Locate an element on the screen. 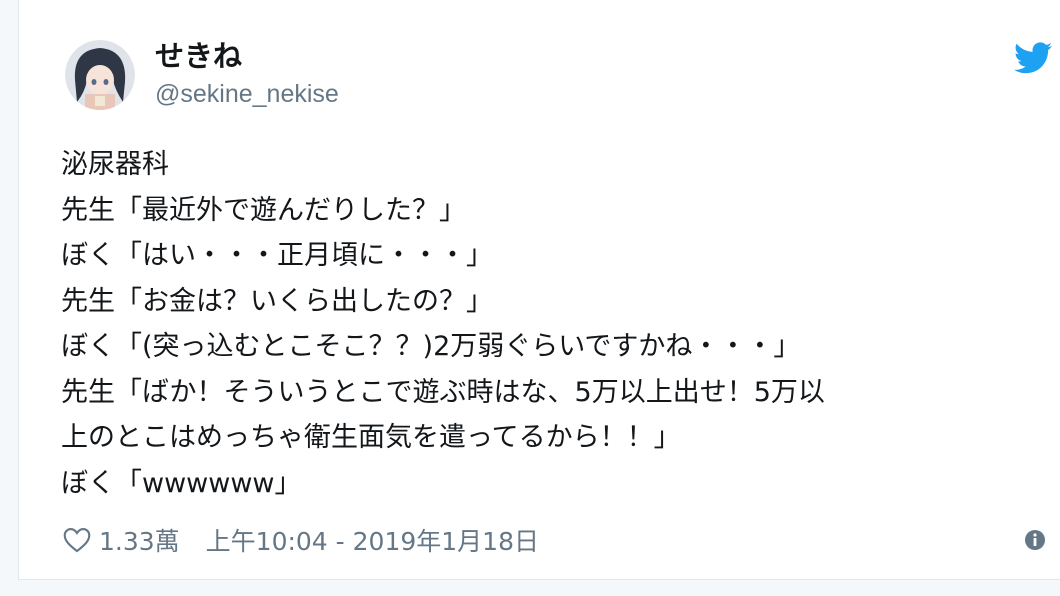 This screenshot has height=596, width=1060. tweet-line: ぼく「(突っ込むとこそこ？？)2万弱ぐらいですかね・・・」 is located at coordinates (431, 346).